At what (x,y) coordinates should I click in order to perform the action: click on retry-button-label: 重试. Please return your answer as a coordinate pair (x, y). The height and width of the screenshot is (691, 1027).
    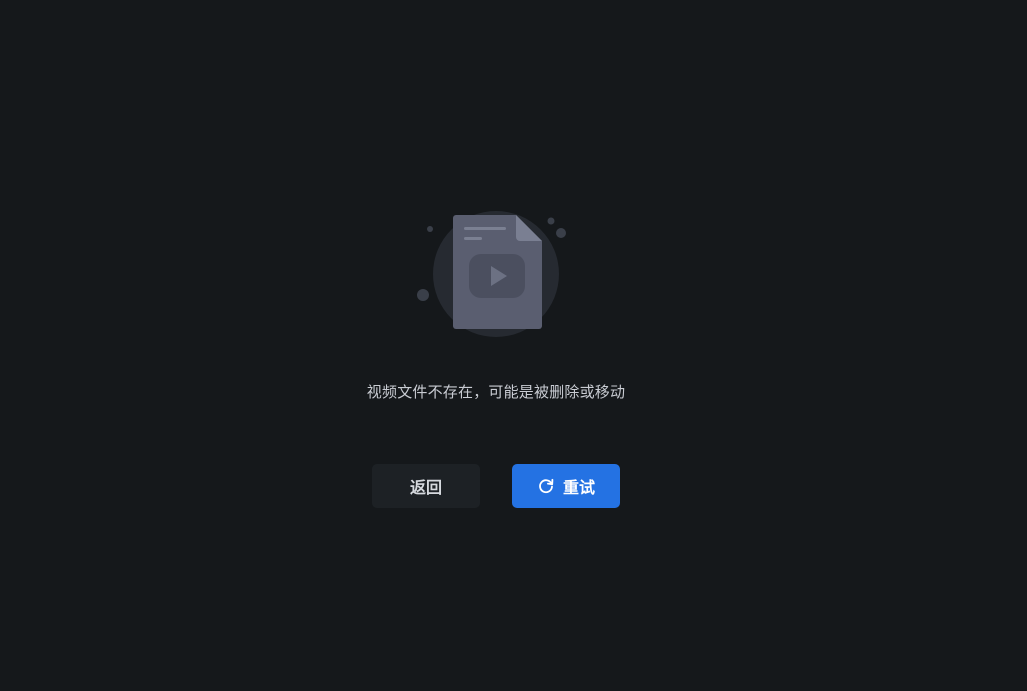
    Looking at the image, I should click on (578, 487).